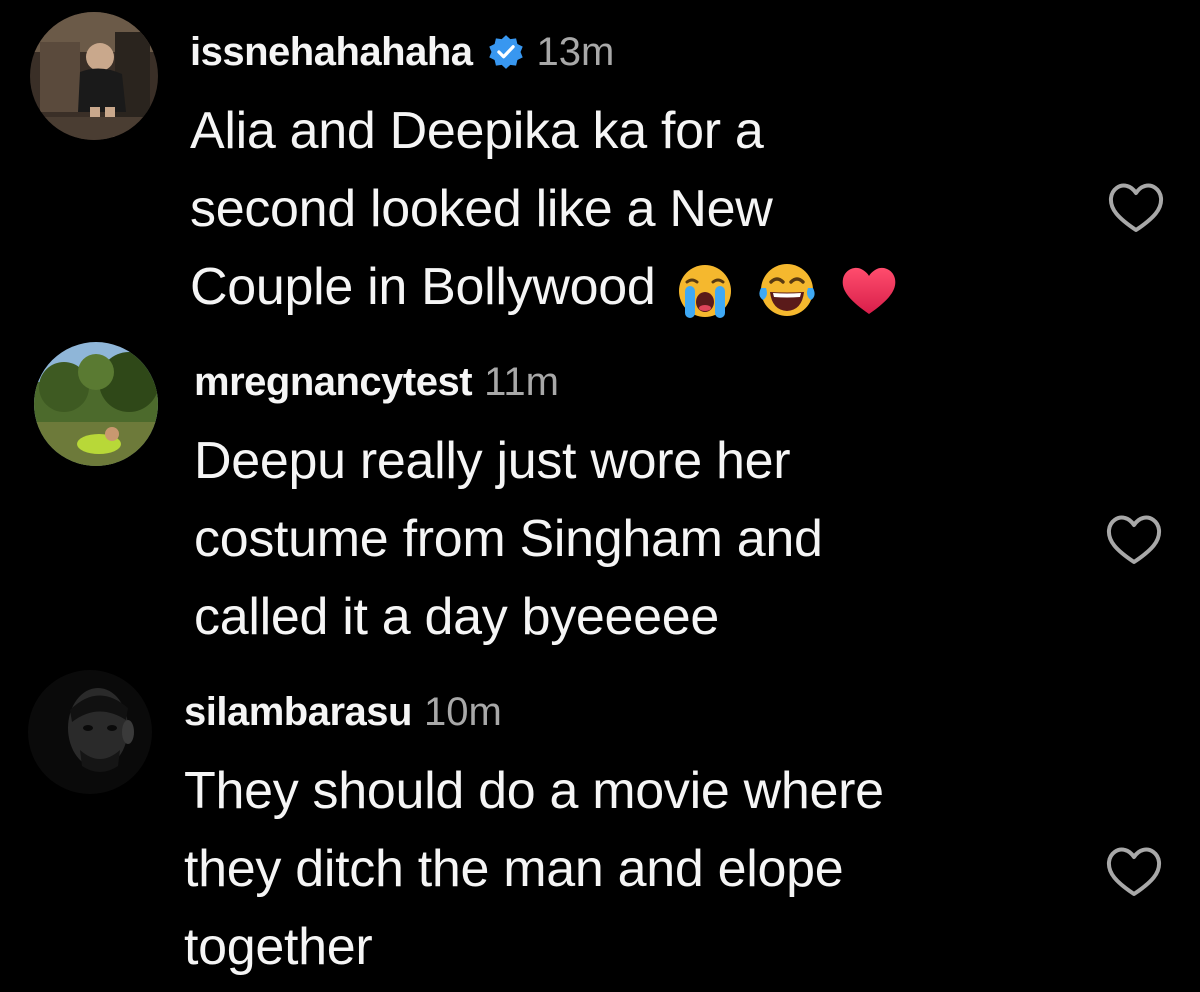 Image resolution: width=1200 pixels, height=992 pixels. I want to click on face-with-tears-of-joy-icon, so click(787, 290).